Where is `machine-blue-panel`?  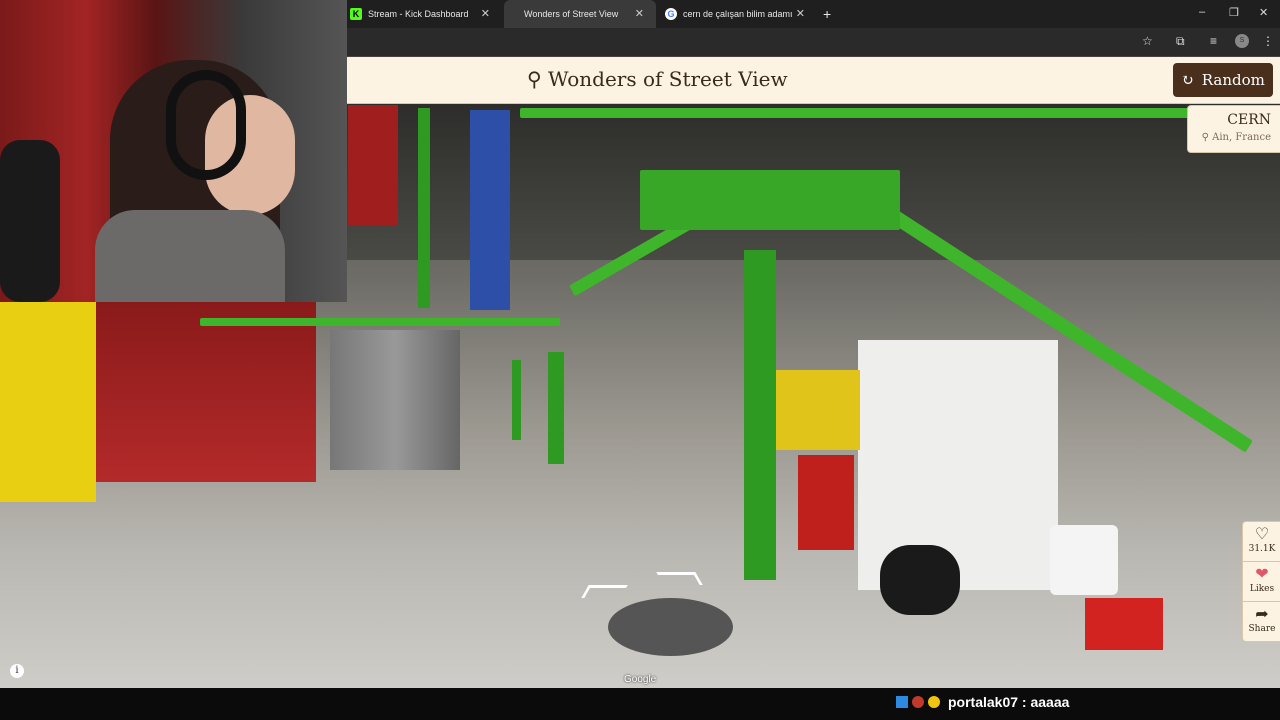 machine-blue-panel is located at coordinates (490, 210).